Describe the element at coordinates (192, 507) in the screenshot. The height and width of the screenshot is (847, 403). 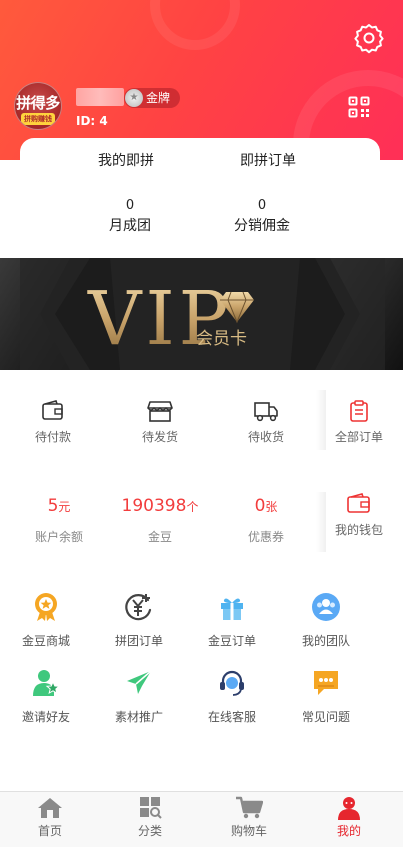
I see `beans-unit: 个` at that location.